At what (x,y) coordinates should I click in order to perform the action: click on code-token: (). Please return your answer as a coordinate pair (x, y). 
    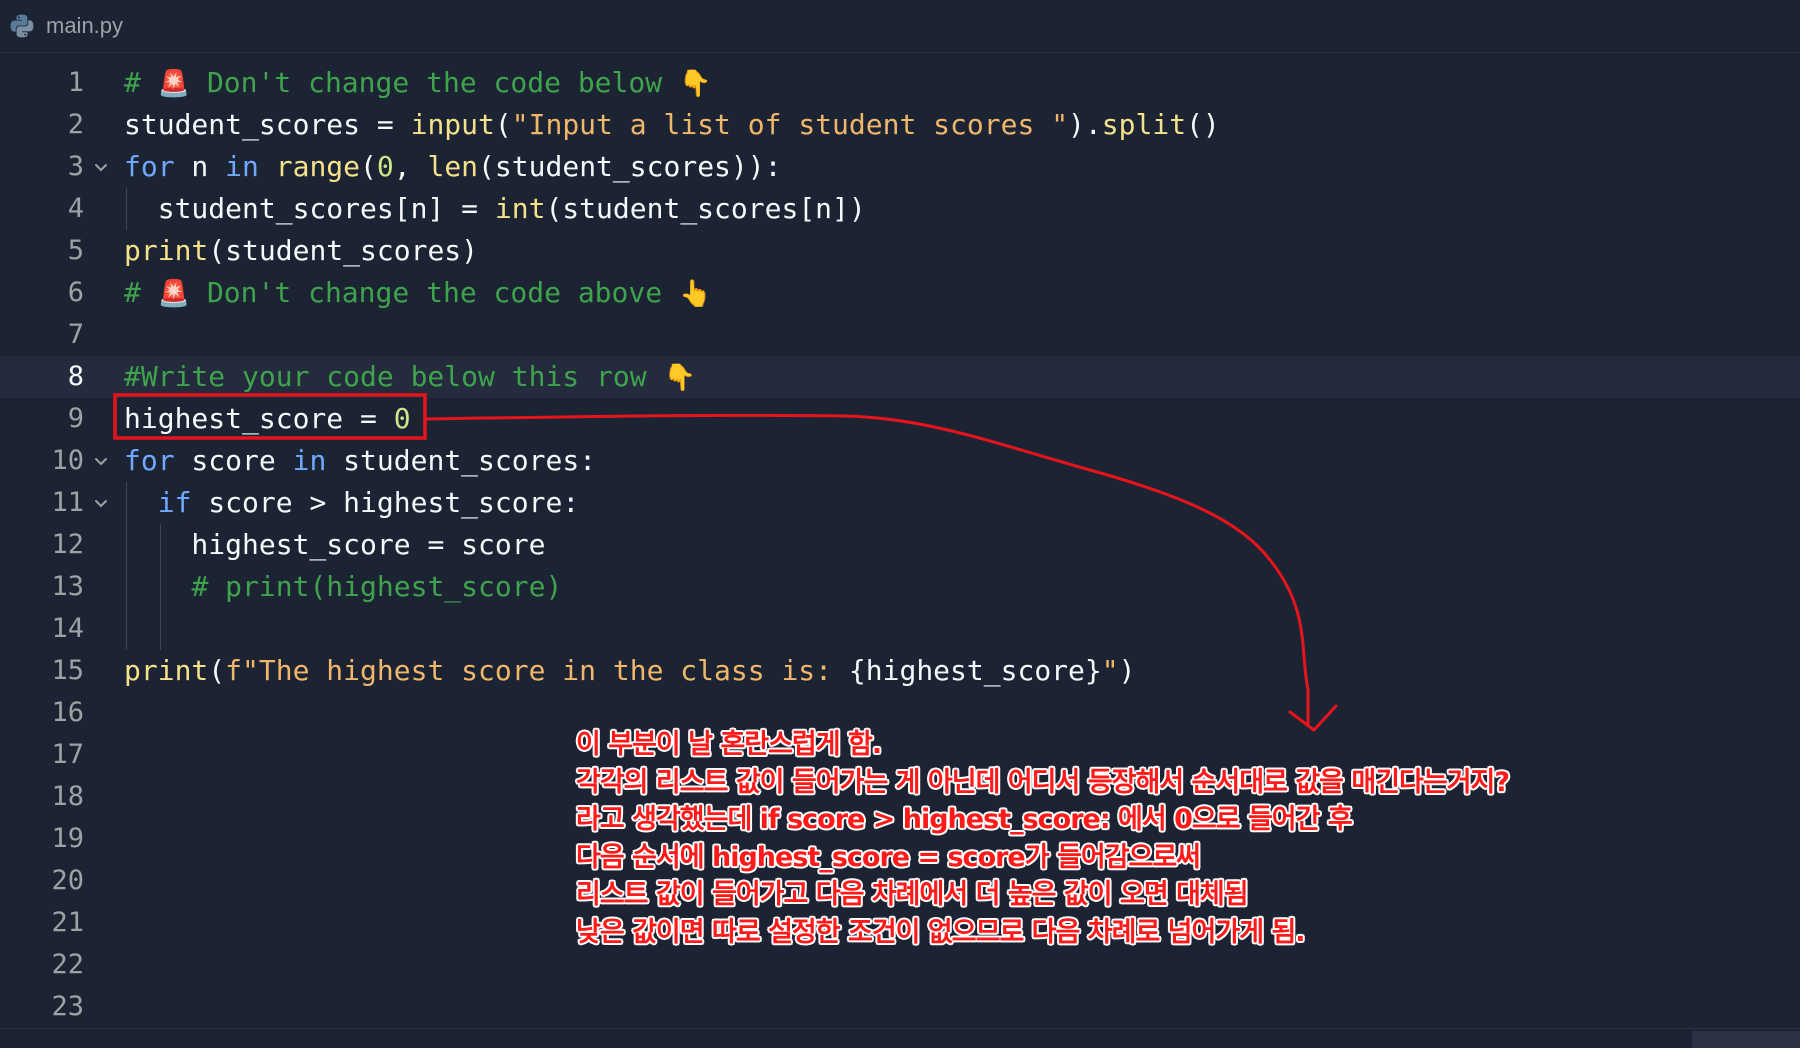
    Looking at the image, I should click on (1203, 124).